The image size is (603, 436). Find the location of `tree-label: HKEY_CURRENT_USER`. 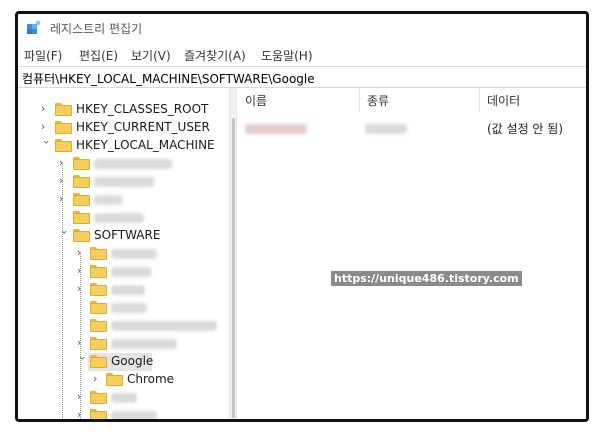

tree-label: HKEY_CURRENT_USER is located at coordinates (143, 127).